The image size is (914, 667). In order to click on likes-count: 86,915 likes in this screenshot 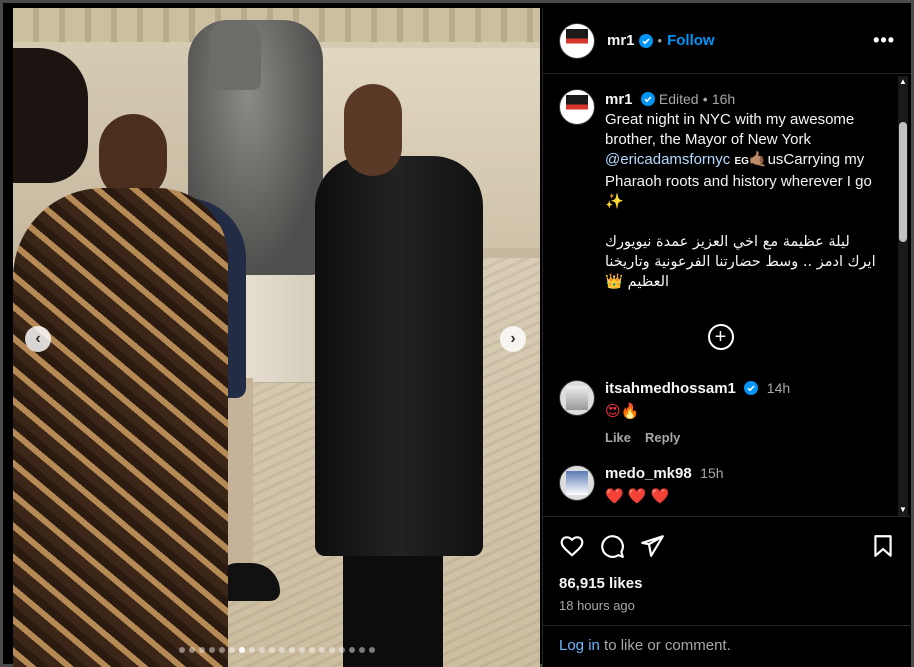, I will do `click(727, 583)`.